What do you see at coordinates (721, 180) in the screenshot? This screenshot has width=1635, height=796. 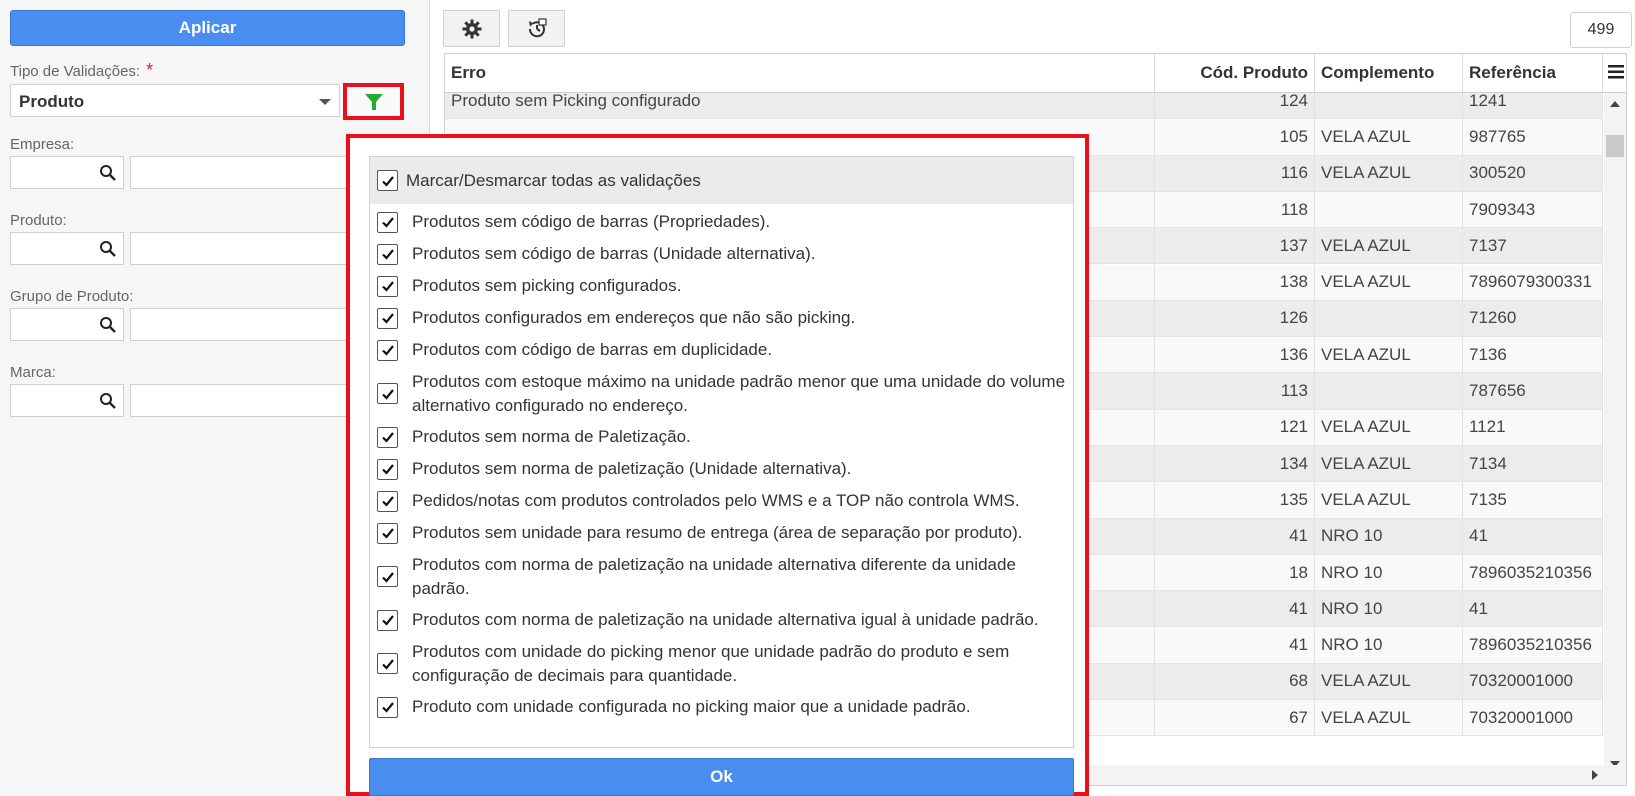 I see `select-all-row: Marcar/Desmarcar todas as validações` at bounding box center [721, 180].